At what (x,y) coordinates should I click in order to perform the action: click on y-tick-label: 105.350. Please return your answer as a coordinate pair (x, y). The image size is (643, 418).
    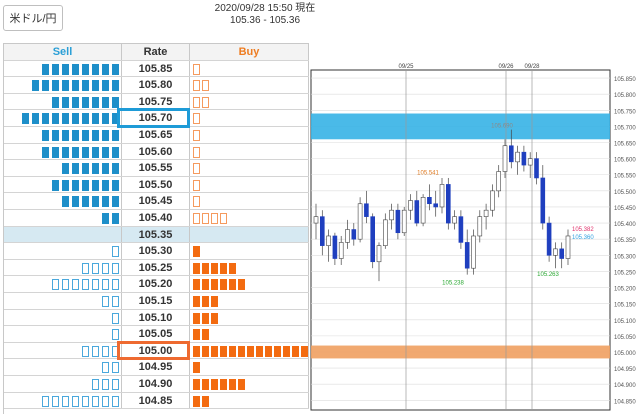
    Looking at the image, I should click on (625, 241).